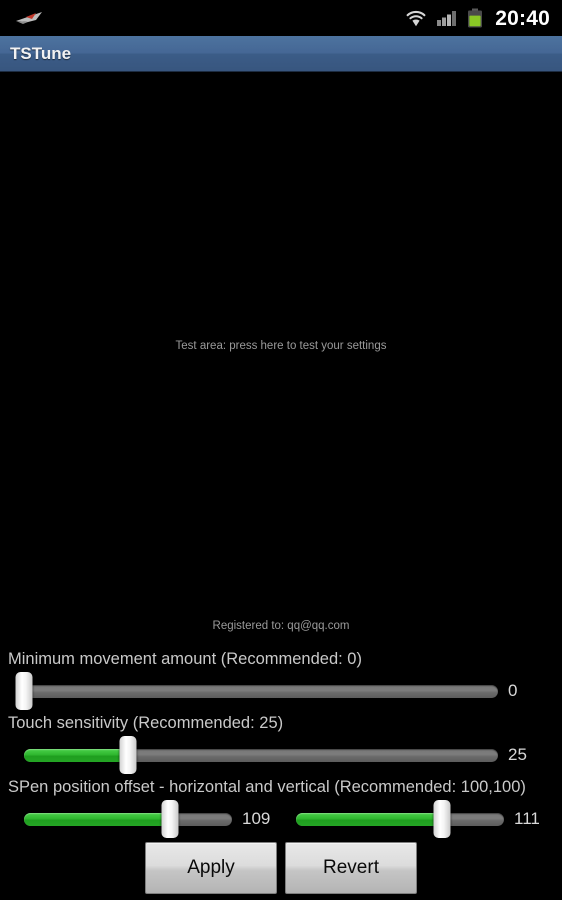  I want to click on status-bar-clock: 20:40, so click(522, 18).